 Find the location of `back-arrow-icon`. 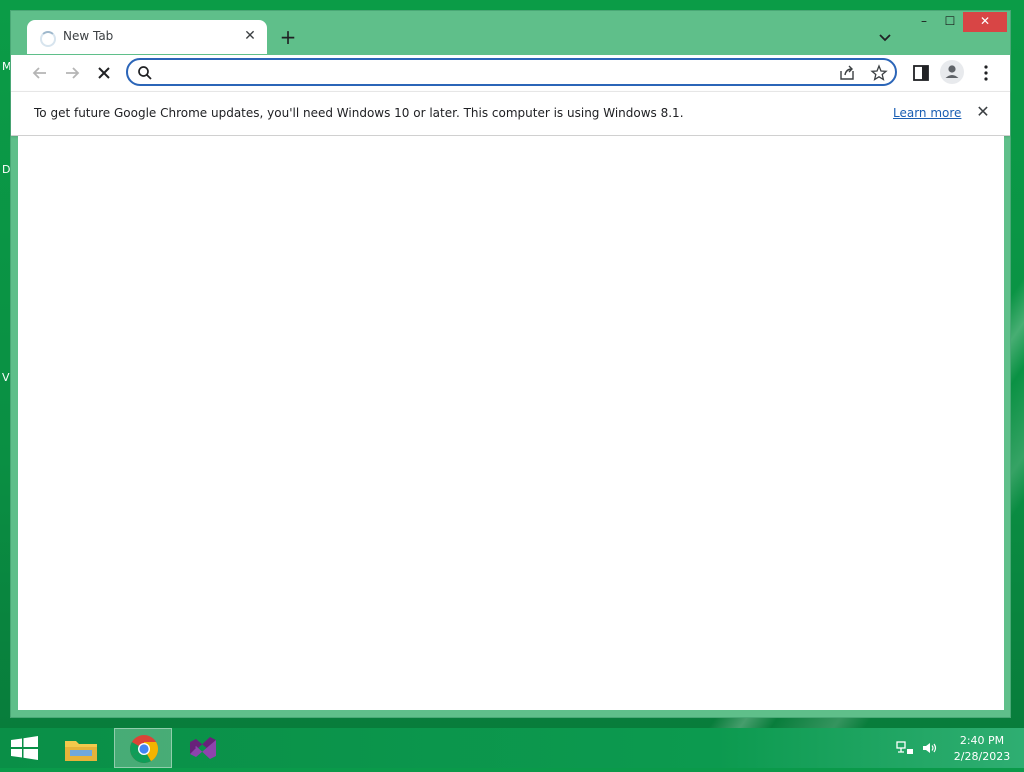

back-arrow-icon is located at coordinates (40, 73).